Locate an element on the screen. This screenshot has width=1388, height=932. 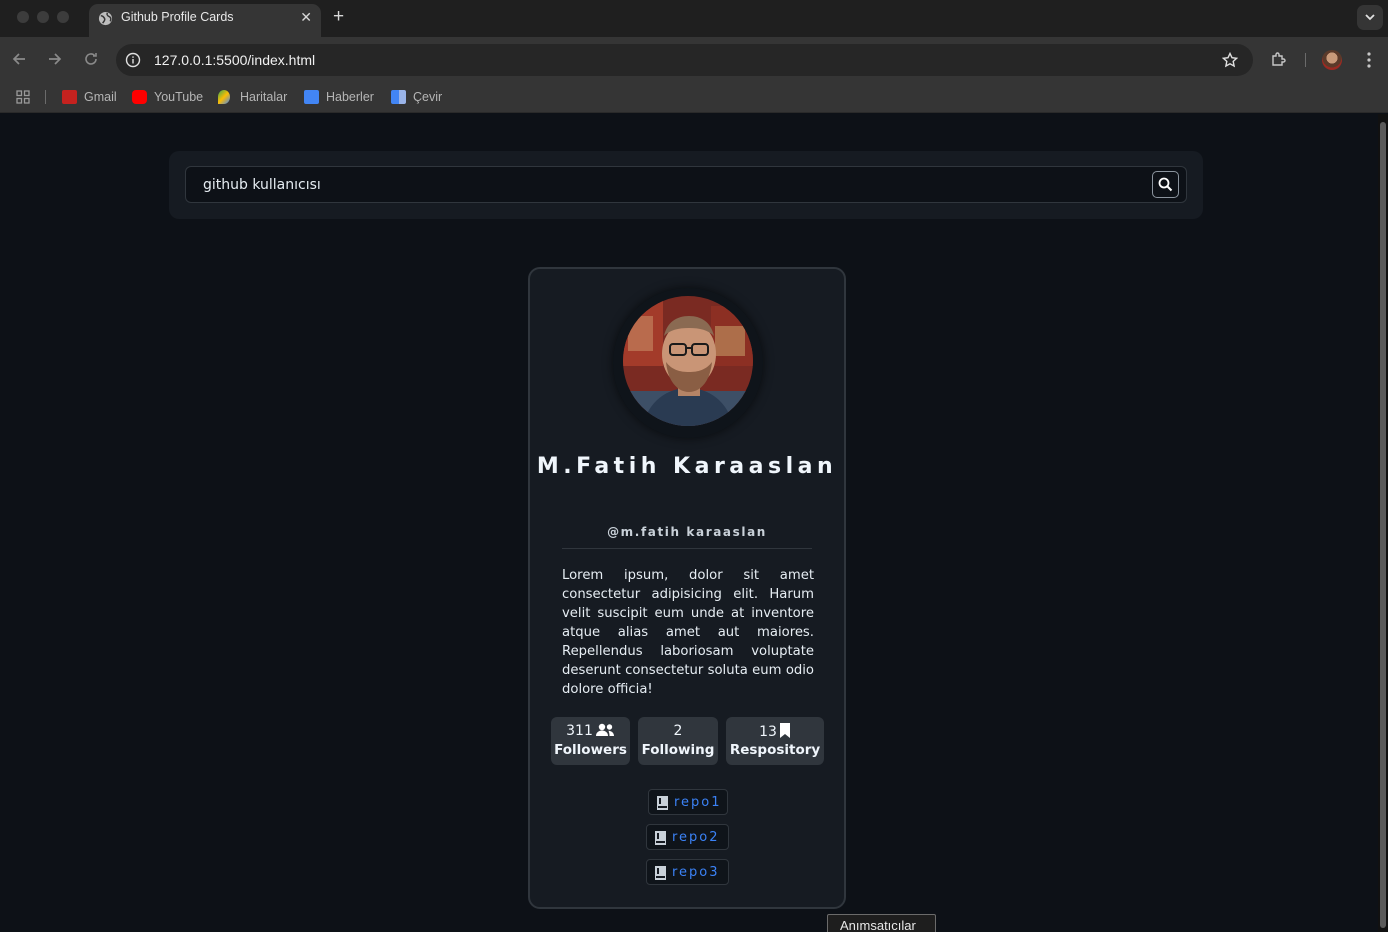
stat-value: 311 is located at coordinates (590, 731).